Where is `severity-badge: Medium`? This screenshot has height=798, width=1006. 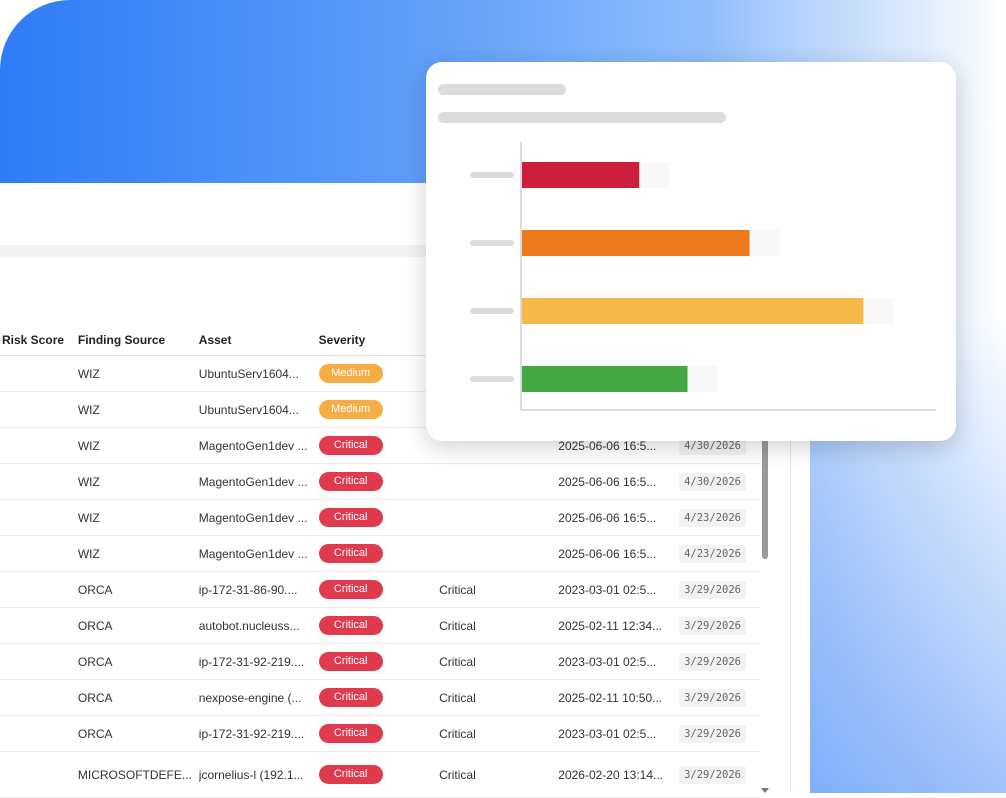
severity-badge: Medium is located at coordinates (350, 409).